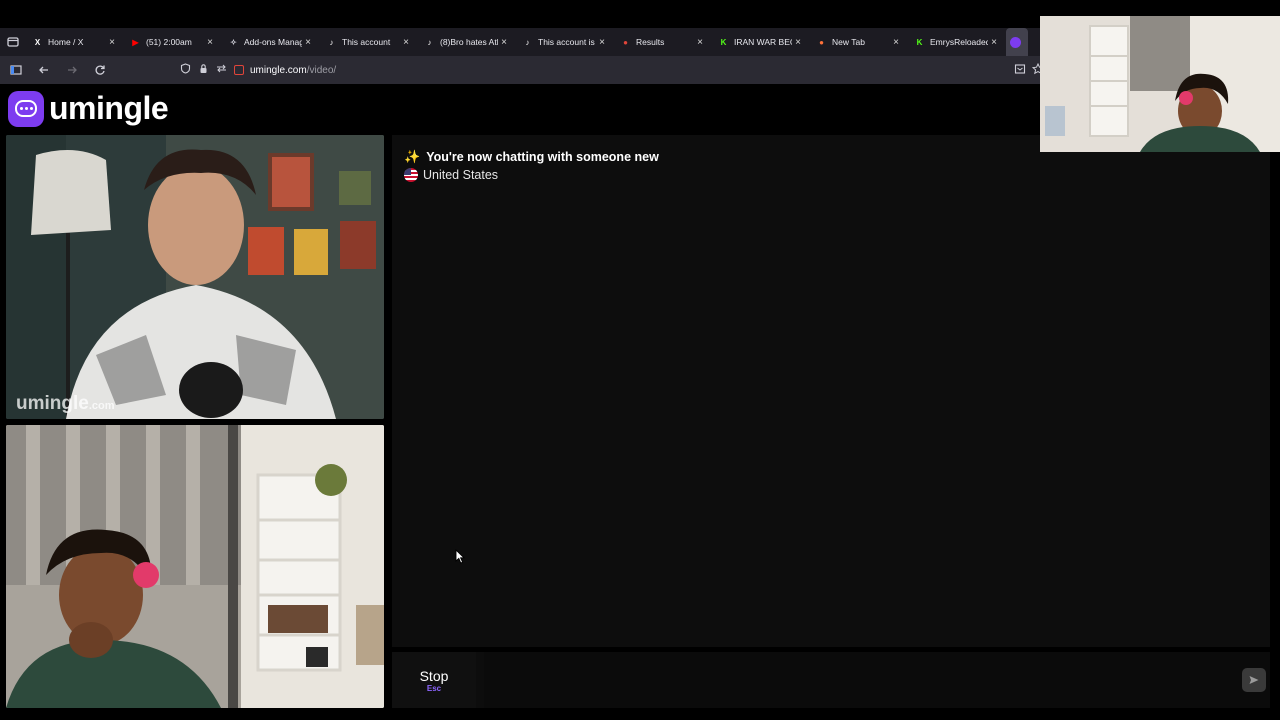  What do you see at coordinates (625, 42) in the screenshot?
I see `globe-icon: ●` at bounding box center [625, 42].